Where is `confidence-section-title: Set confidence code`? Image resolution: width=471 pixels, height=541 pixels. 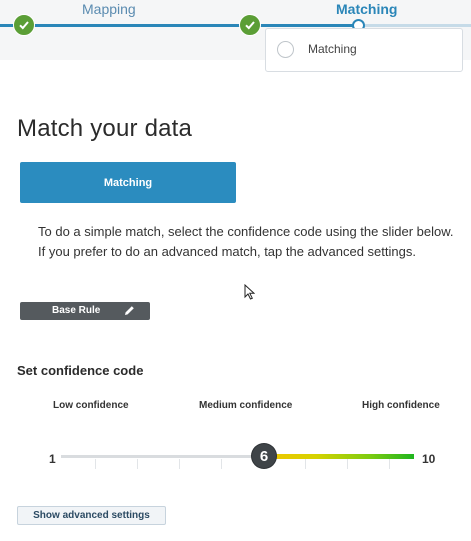 confidence-section-title: Set confidence code is located at coordinates (80, 370).